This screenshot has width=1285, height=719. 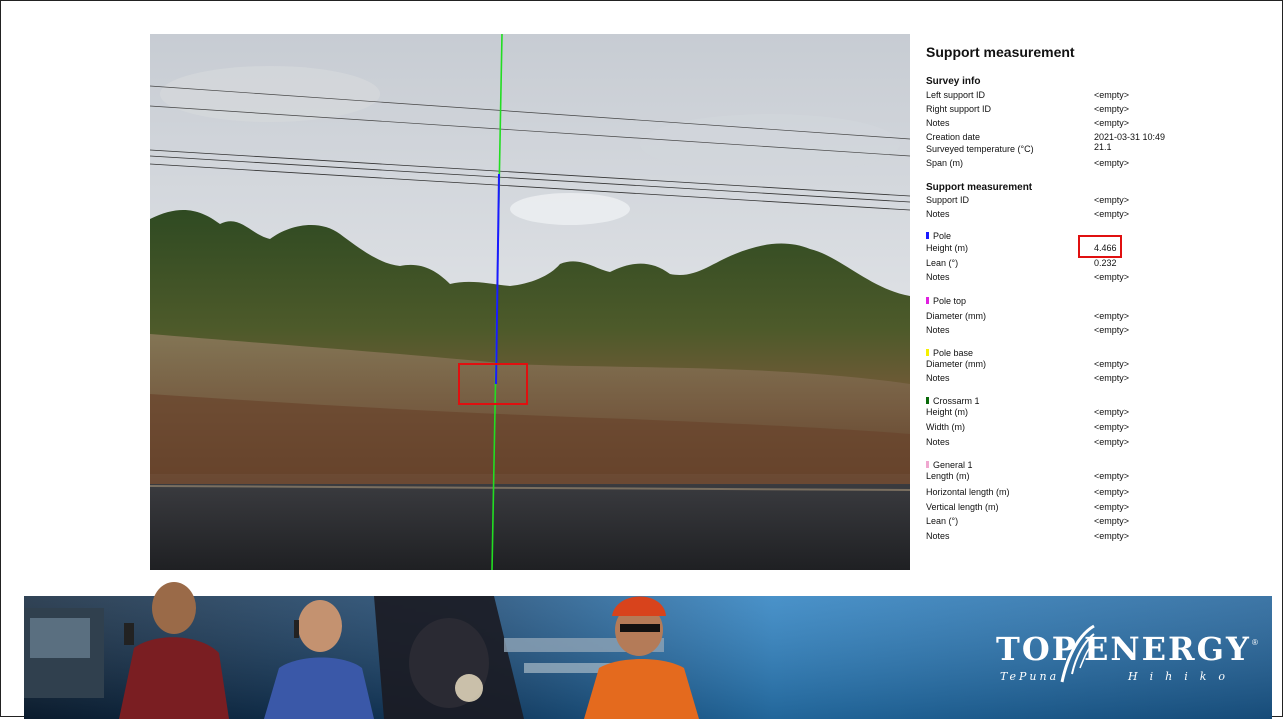 I want to click on pole-top-color-swatch, so click(x=927, y=300).